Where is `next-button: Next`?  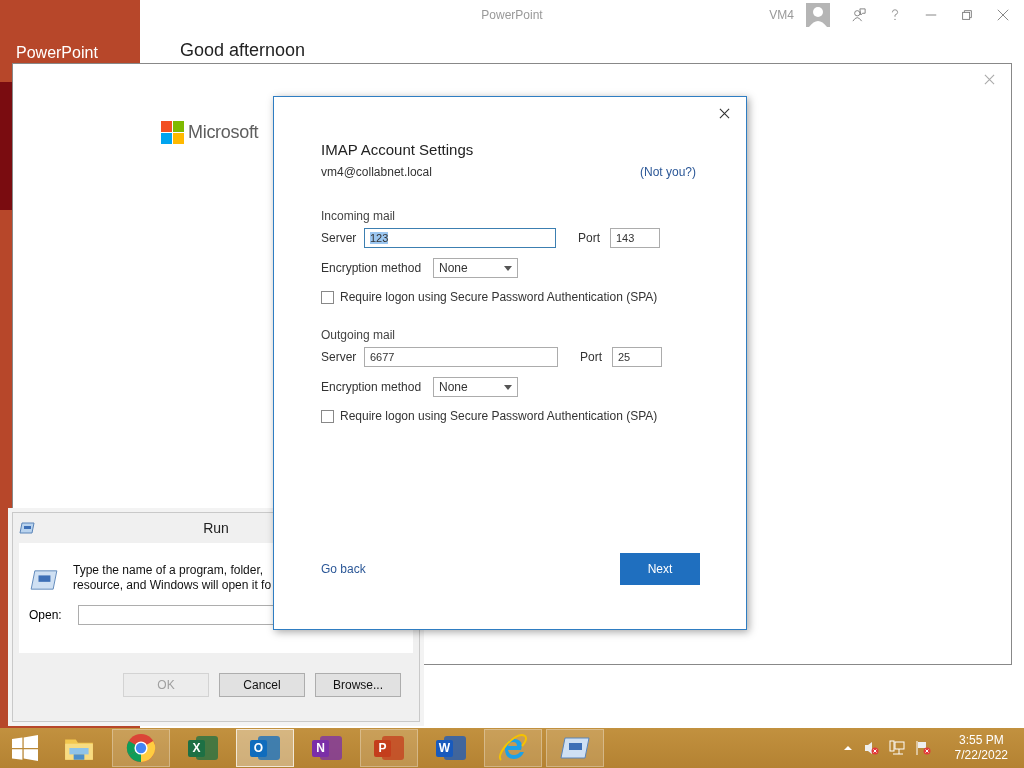
next-button: Next is located at coordinates (660, 569).